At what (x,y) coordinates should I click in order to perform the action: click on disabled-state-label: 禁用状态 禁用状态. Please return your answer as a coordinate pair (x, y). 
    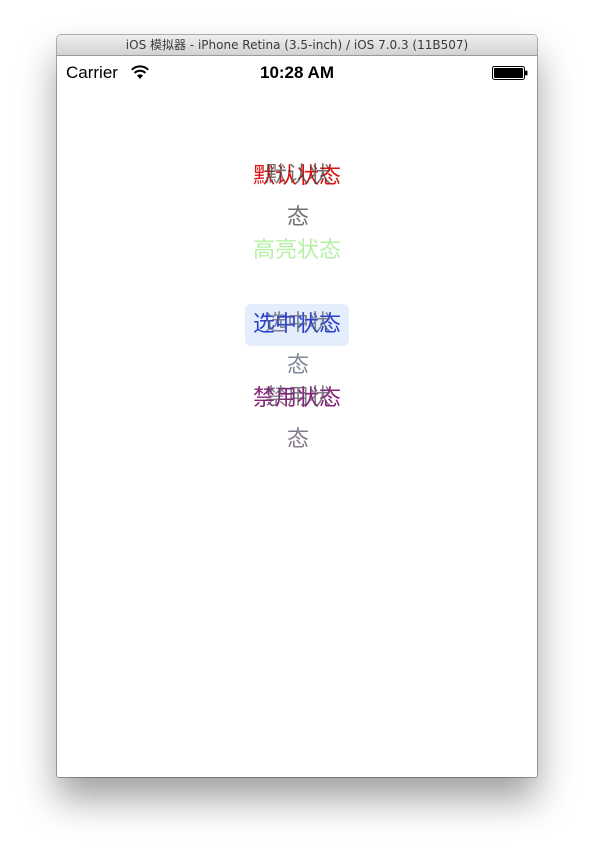
    Looking at the image, I should click on (297, 415).